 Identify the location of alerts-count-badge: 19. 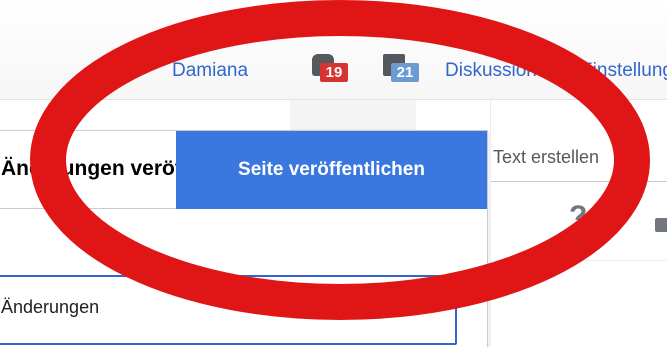
(334, 72).